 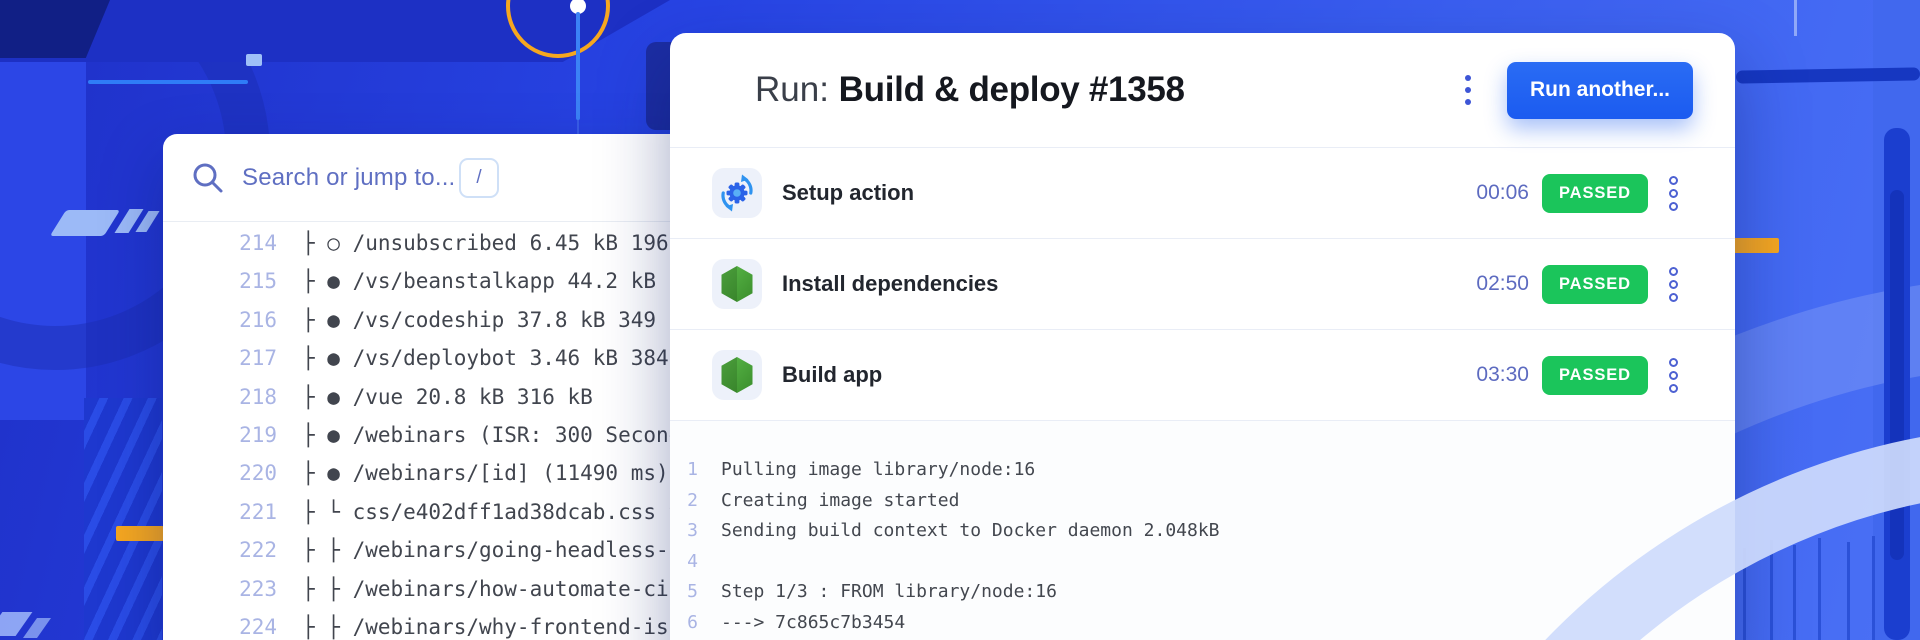 I want to click on gear-sync-icon, so click(x=737, y=193).